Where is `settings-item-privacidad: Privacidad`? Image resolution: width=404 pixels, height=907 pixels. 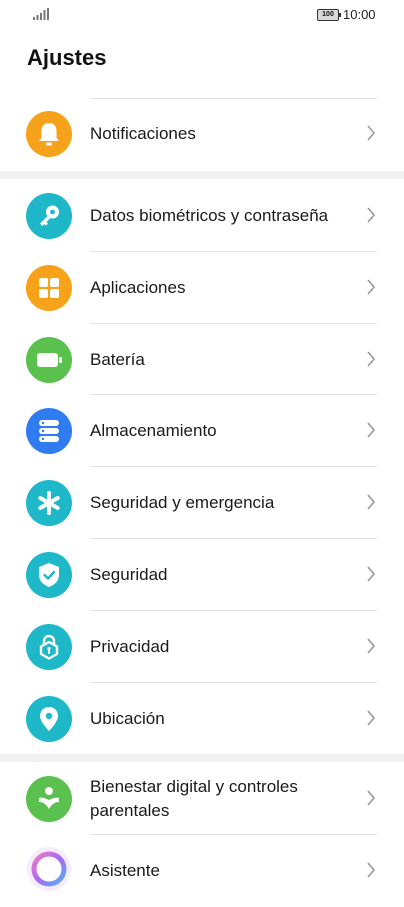 settings-item-privacidad: Privacidad is located at coordinates (202, 647).